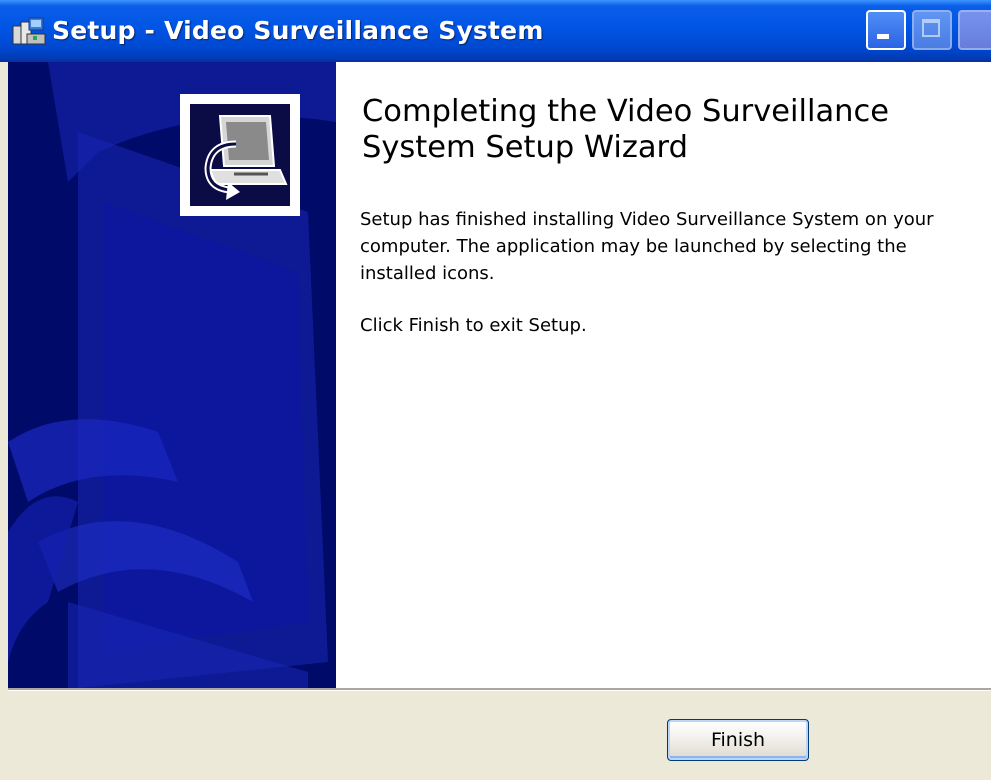  What do you see at coordinates (886, 30) in the screenshot?
I see `minimize-button` at bounding box center [886, 30].